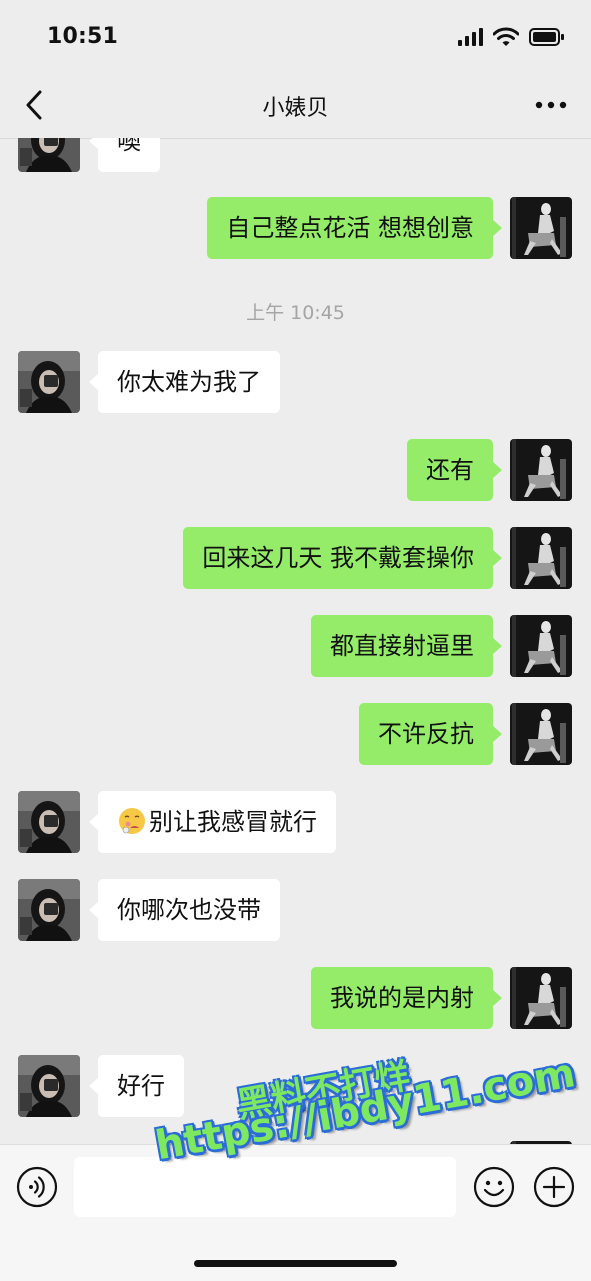 The height and width of the screenshot is (1281, 591). What do you see at coordinates (295, 470) in the screenshot?
I see `message-row: 还有` at bounding box center [295, 470].